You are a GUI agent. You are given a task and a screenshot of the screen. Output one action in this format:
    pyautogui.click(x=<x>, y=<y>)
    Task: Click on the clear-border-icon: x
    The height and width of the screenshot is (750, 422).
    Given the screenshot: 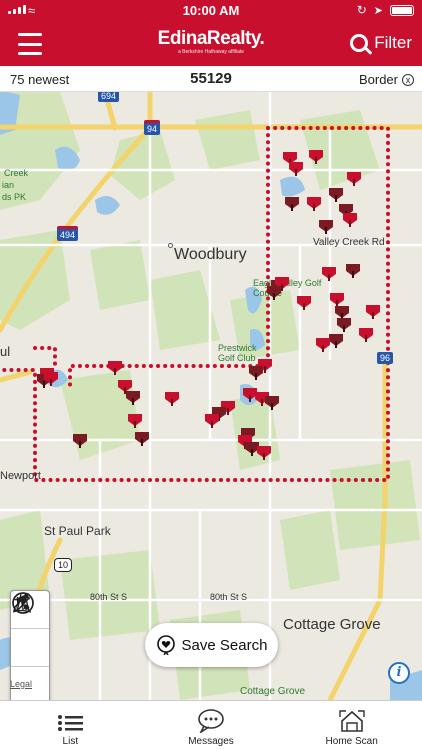 What is the action you would take?
    pyautogui.click(x=408, y=79)
    